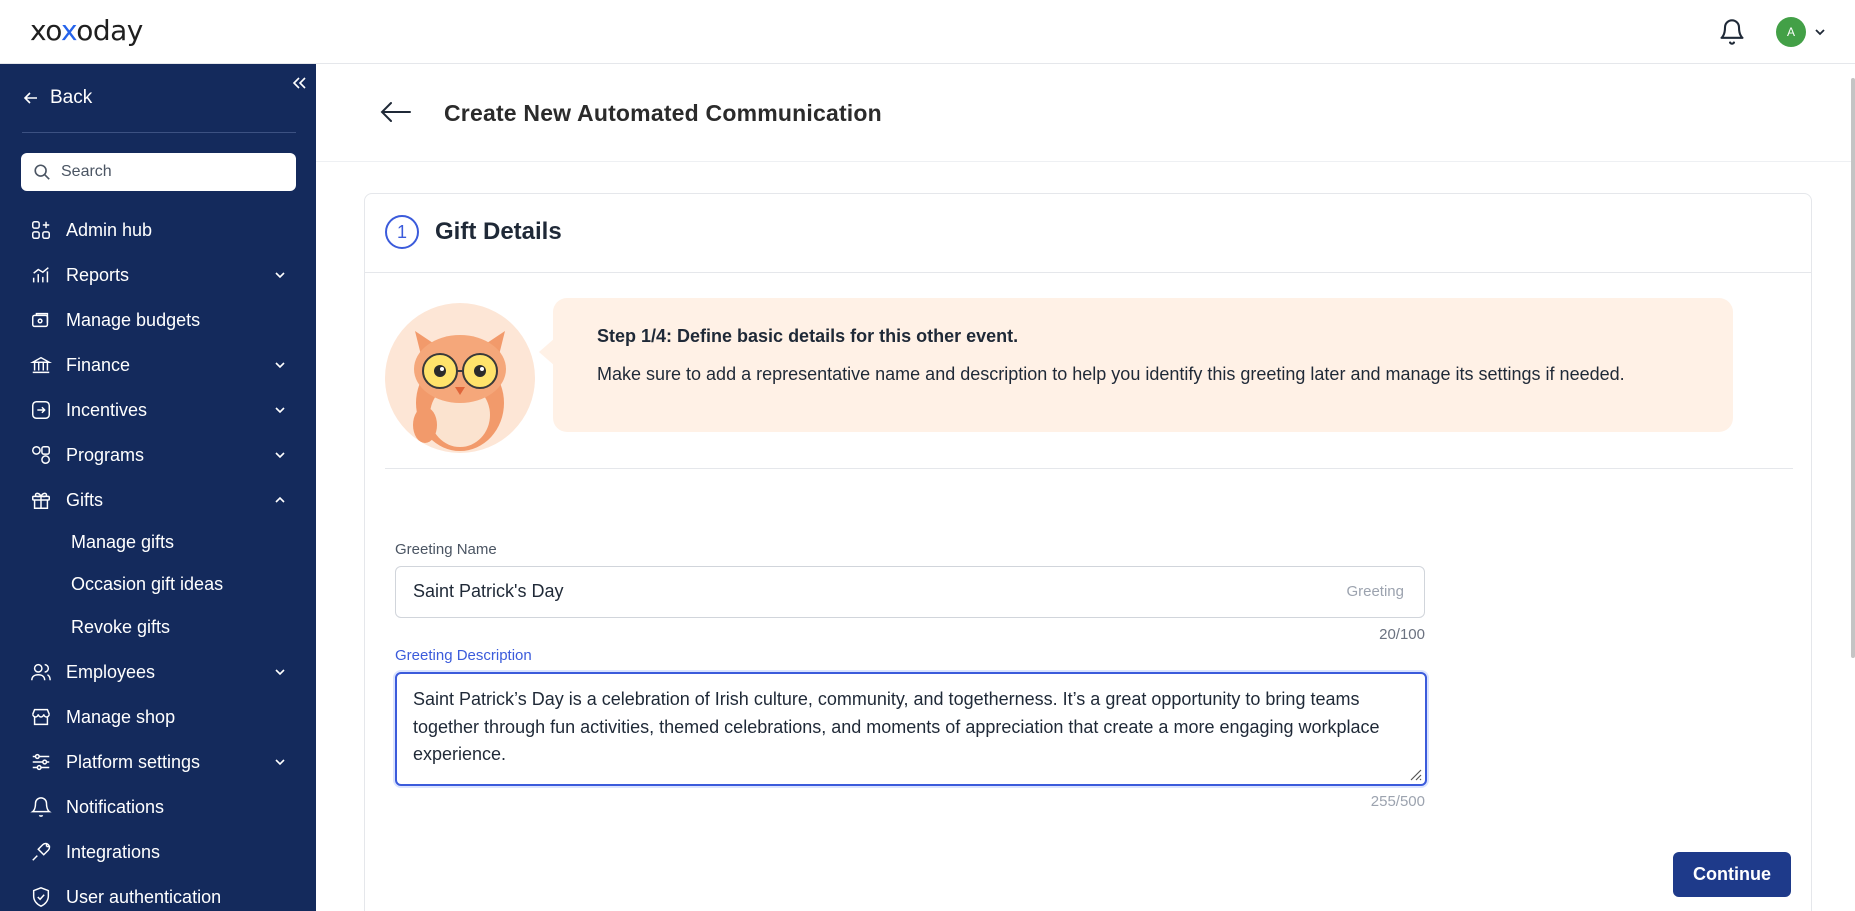  What do you see at coordinates (1397, 801) in the screenshot?
I see `greeting-description-counter: 255/500` at bounding box center [1397, 801].